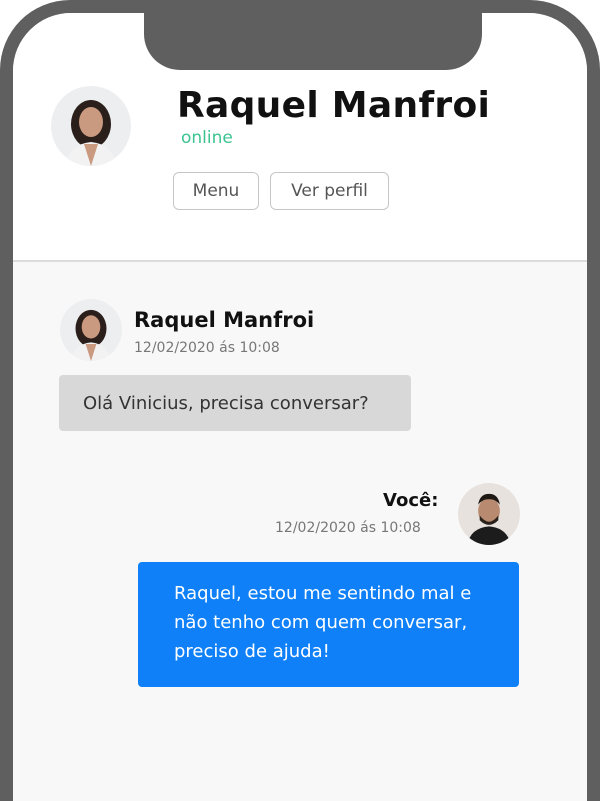 This screenshot has width=600, height=801. Describe the element at coordinates (91, 126) in the screenshot. I see `contact-avatar` at that location.